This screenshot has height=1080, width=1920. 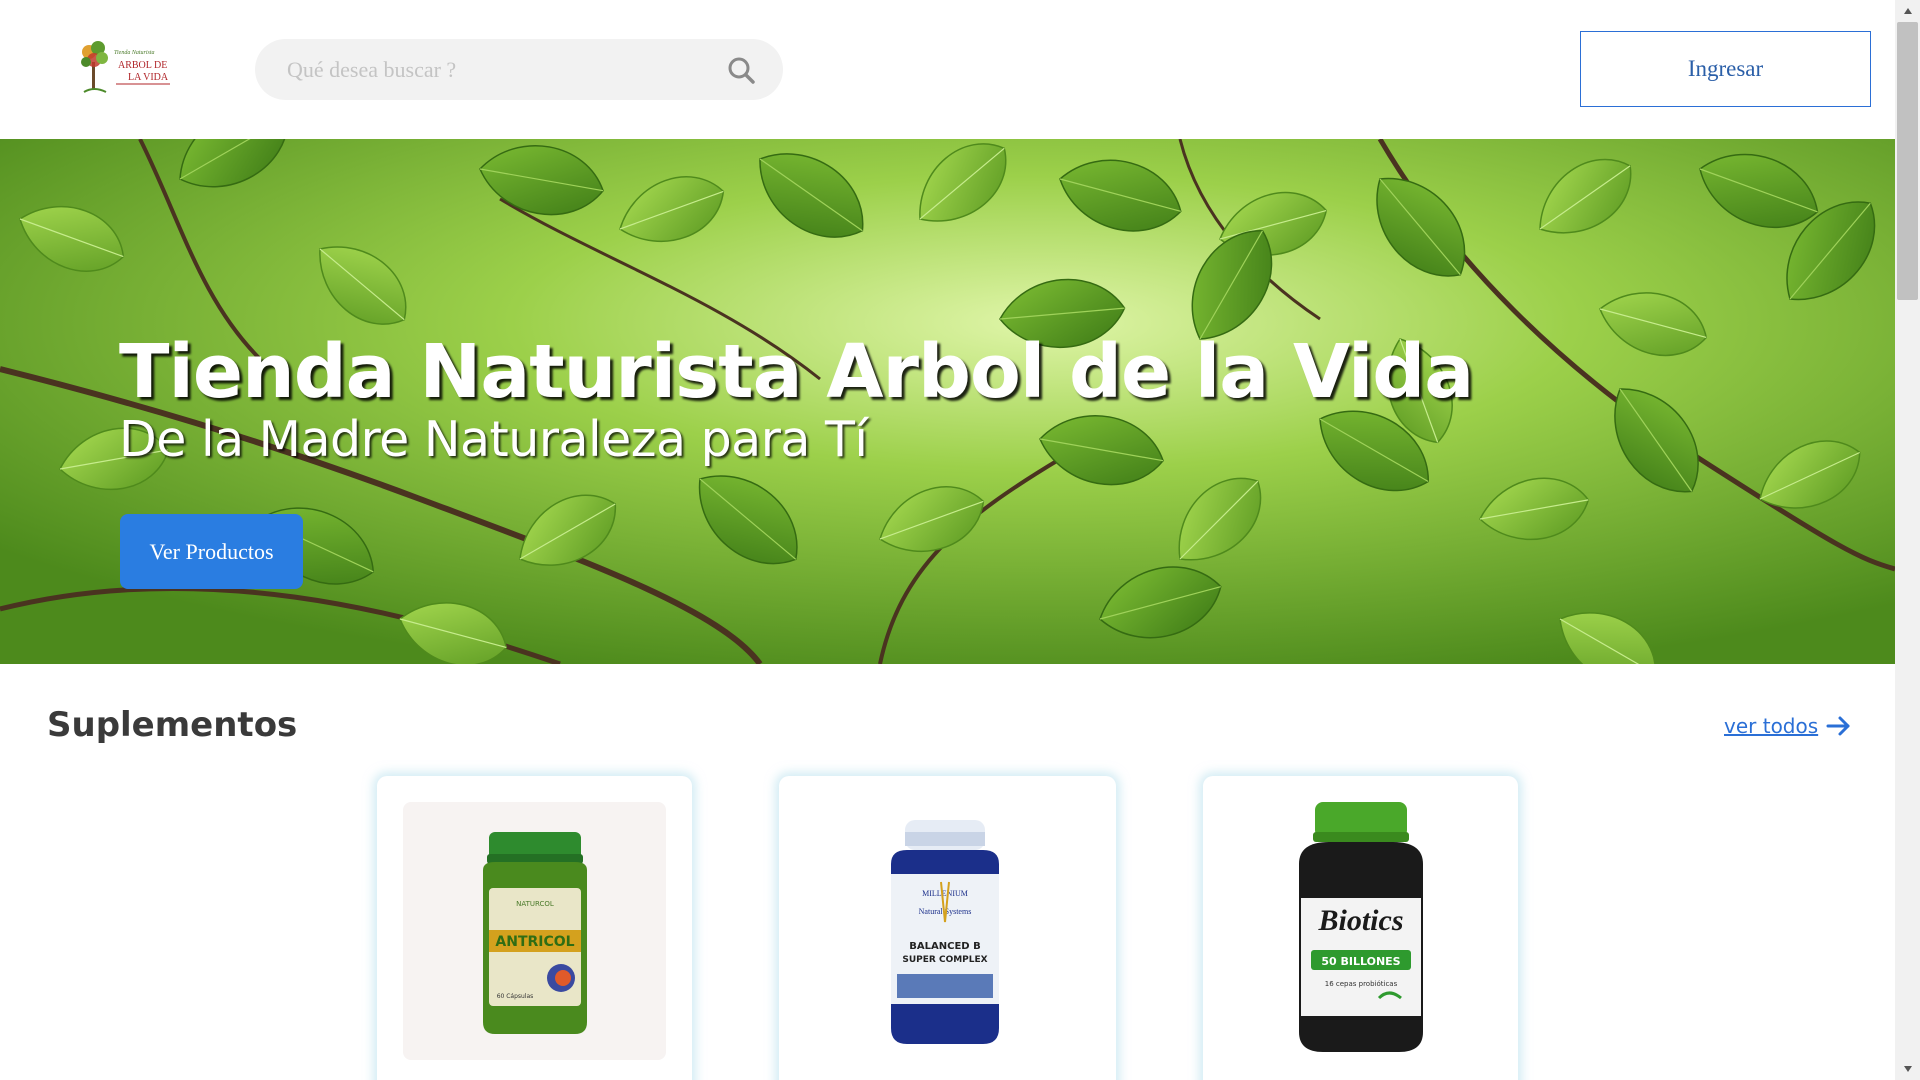 What do you see at coordinates (944, 946) in the screenshot?
I see `svg-text: BALANCED B` at bounding box center [944, 946].